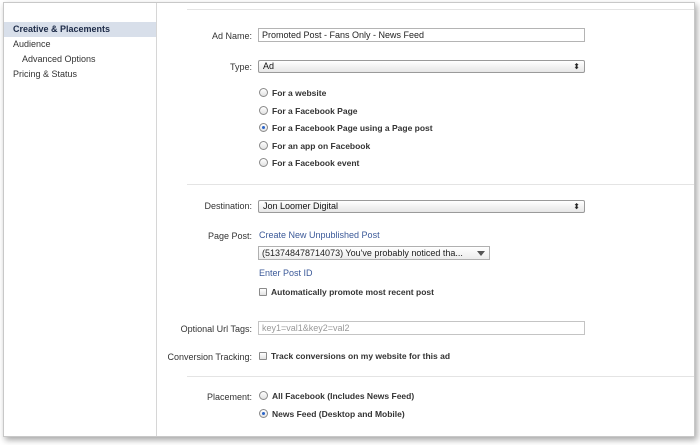  I want to click on sidebar-item-audience: Audience, so click(80, 44).